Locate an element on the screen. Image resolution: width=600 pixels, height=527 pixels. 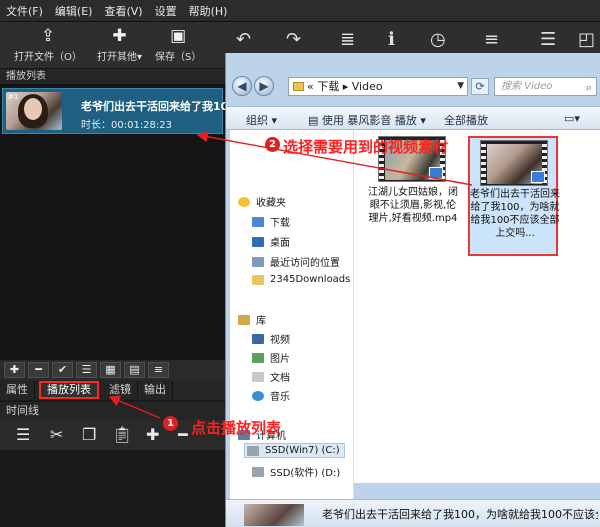
arrow-to-playlist-tab is located at coordinates (134, 407).